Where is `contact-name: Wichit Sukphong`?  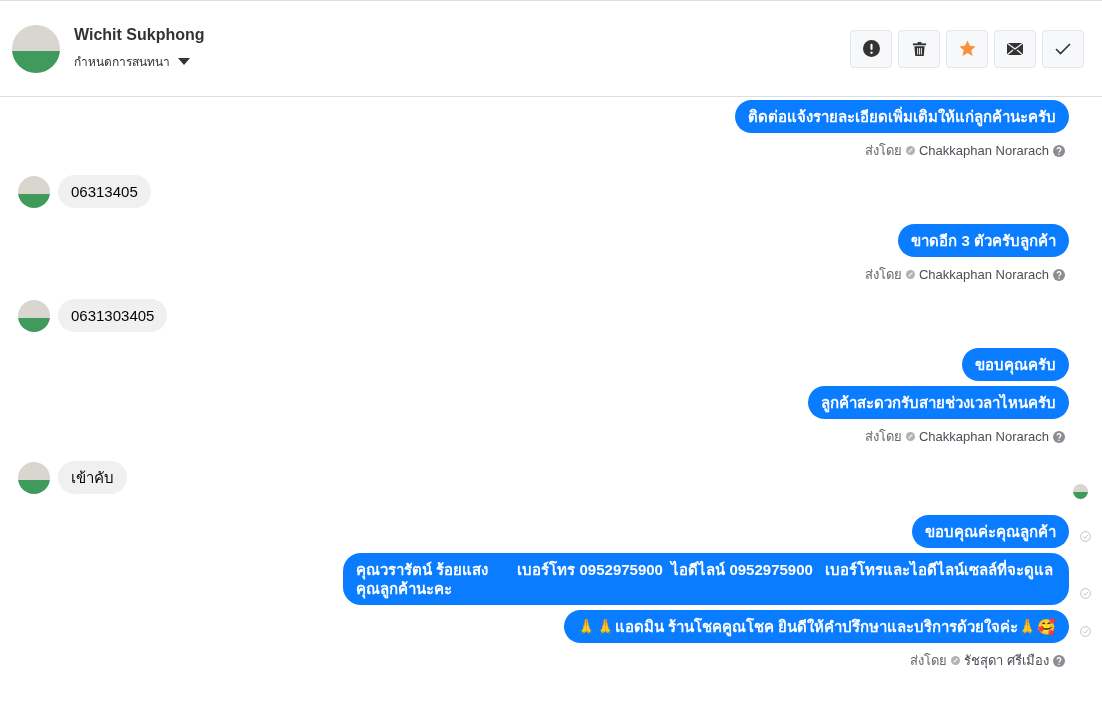 contact-name: Wichit Sukphong is located at coordinates (139, 35).